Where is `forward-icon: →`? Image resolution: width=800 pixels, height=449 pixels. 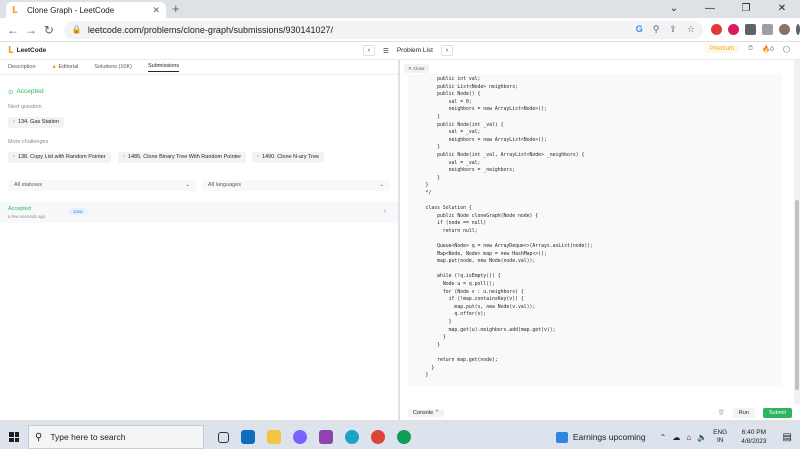 forward-icon: → is located at coordinates (31, 30).